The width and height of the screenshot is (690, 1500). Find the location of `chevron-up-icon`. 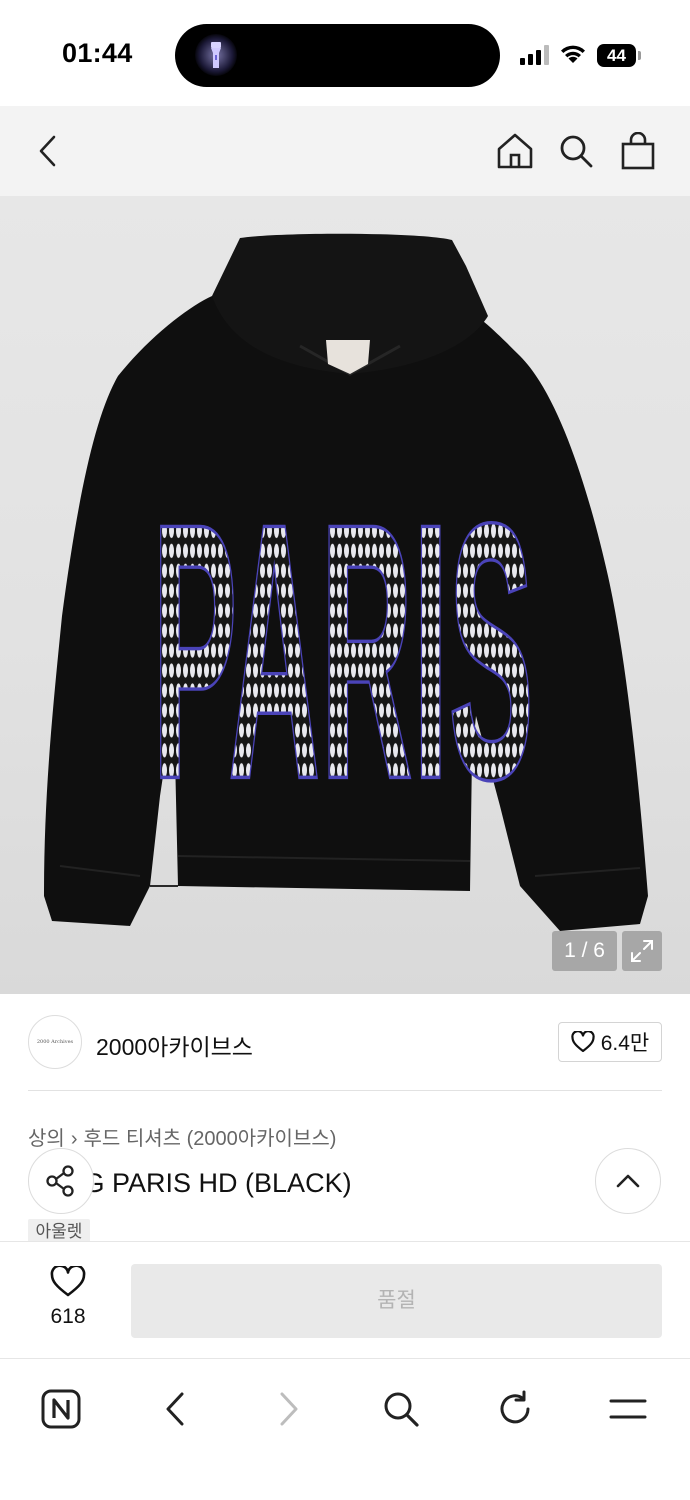

chevron-up-icon is located at coordinates (628, 1181).